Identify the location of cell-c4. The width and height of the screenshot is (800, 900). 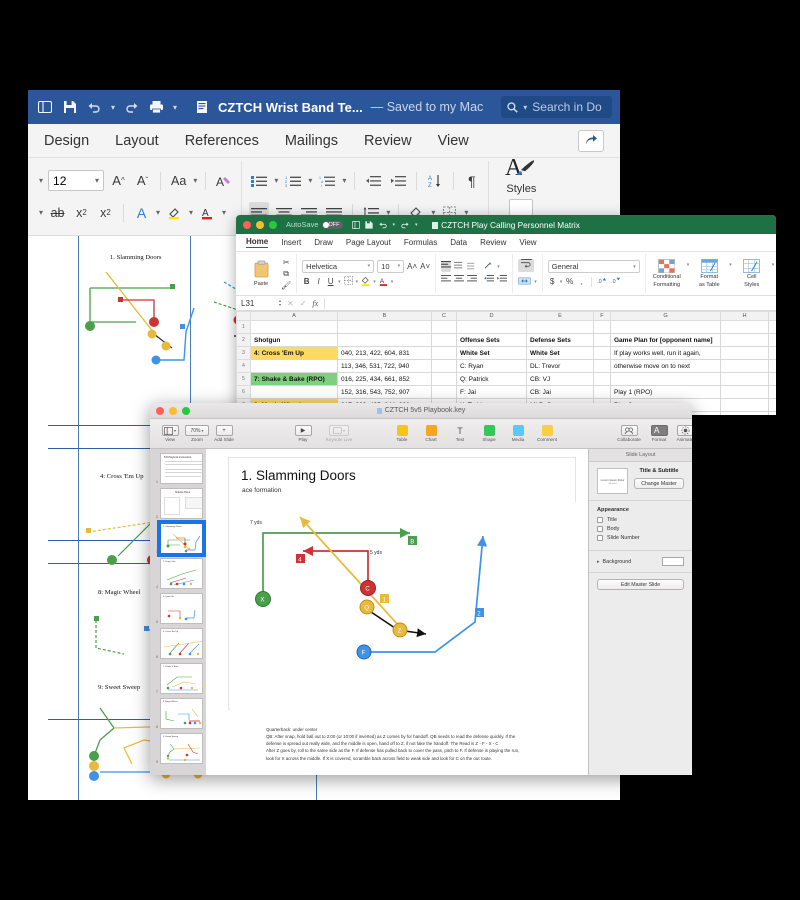
(444, 366).